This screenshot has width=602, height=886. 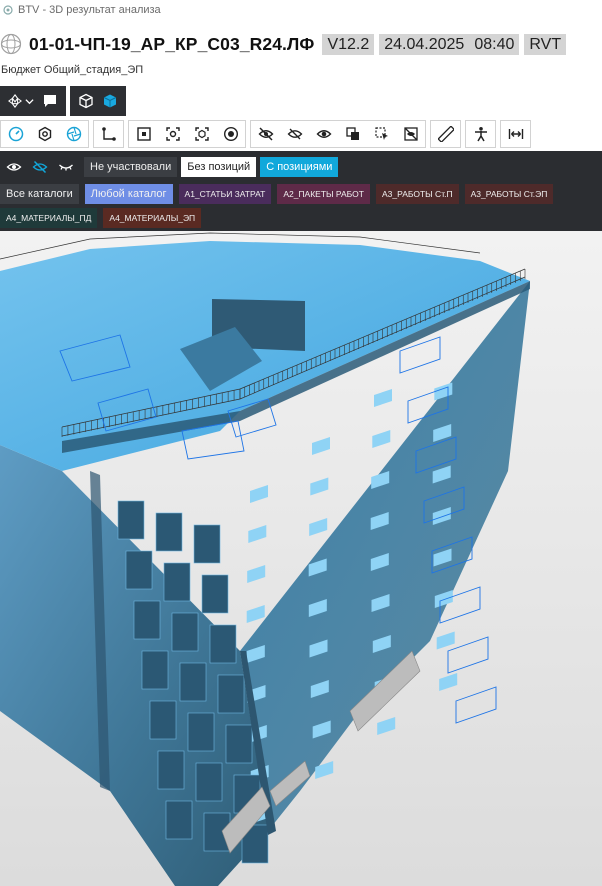 I want to click on window-title: BTV - 3D результат анализа, so click(x=89, y=10).